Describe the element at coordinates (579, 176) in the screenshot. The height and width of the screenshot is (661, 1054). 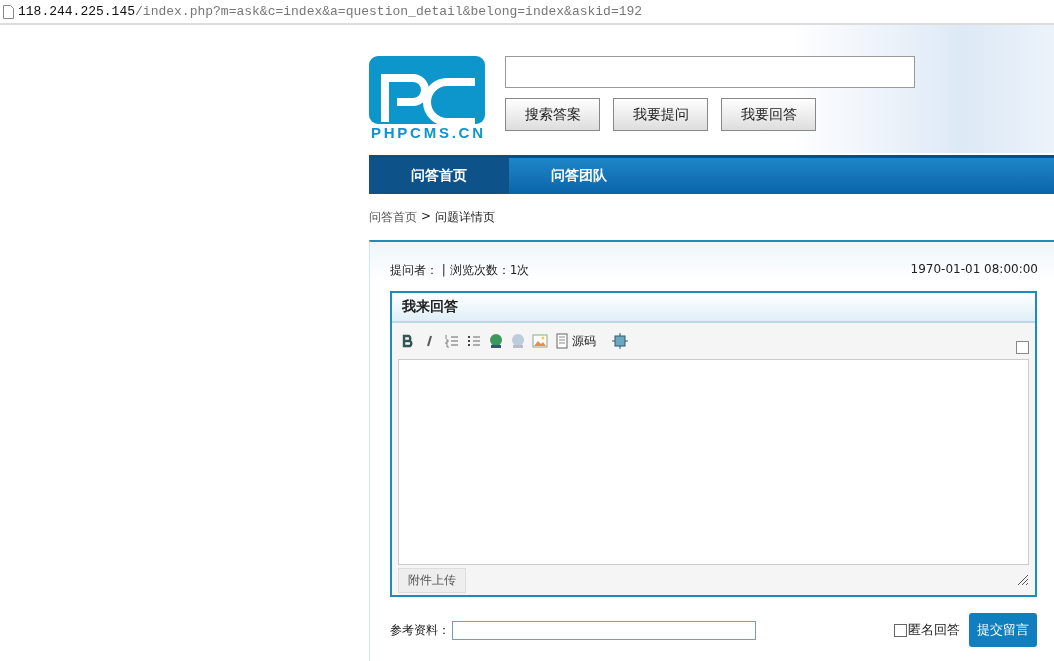
I see `nav-tab: 问答团队` at that location.